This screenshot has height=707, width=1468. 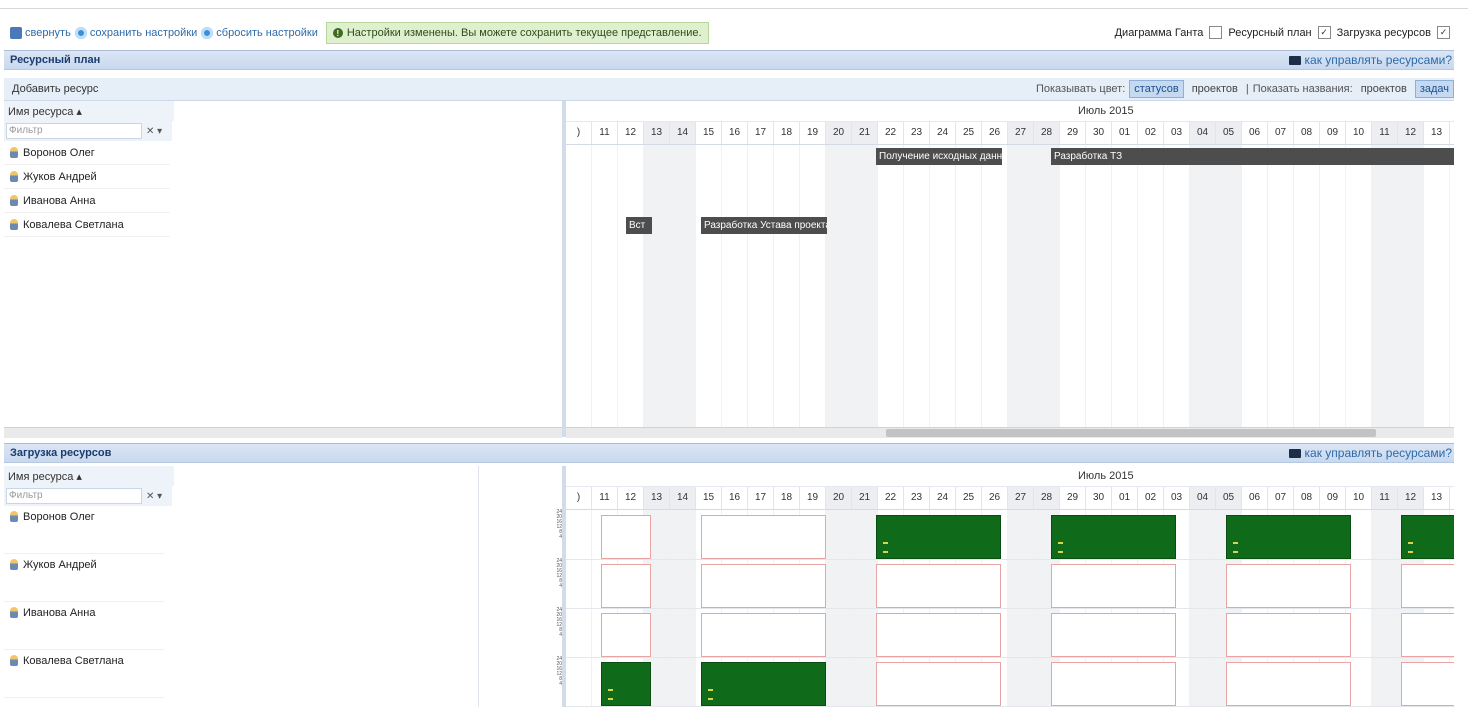 What do you see at coordinates (639, 225) in the screenshot?
I see `task-bar: Вст` at bounding box center [639, 225].